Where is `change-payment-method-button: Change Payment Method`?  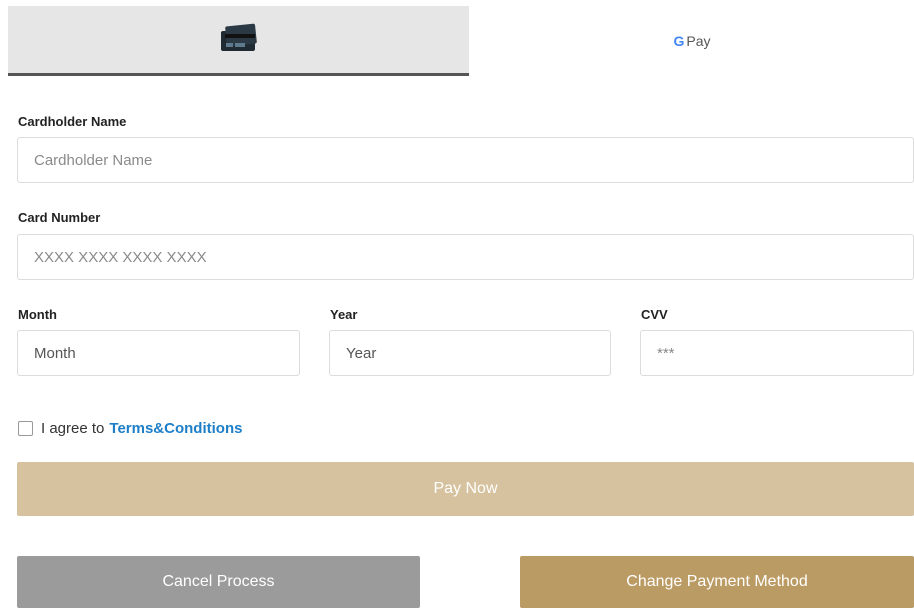
change-payment-method-button: Change Payment Method is located at coordinates (717, 582).